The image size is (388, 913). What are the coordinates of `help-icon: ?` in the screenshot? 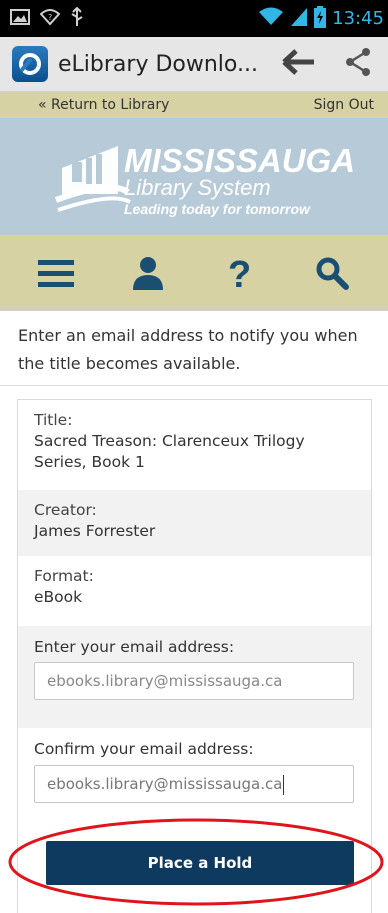 It's located at (240, 273).